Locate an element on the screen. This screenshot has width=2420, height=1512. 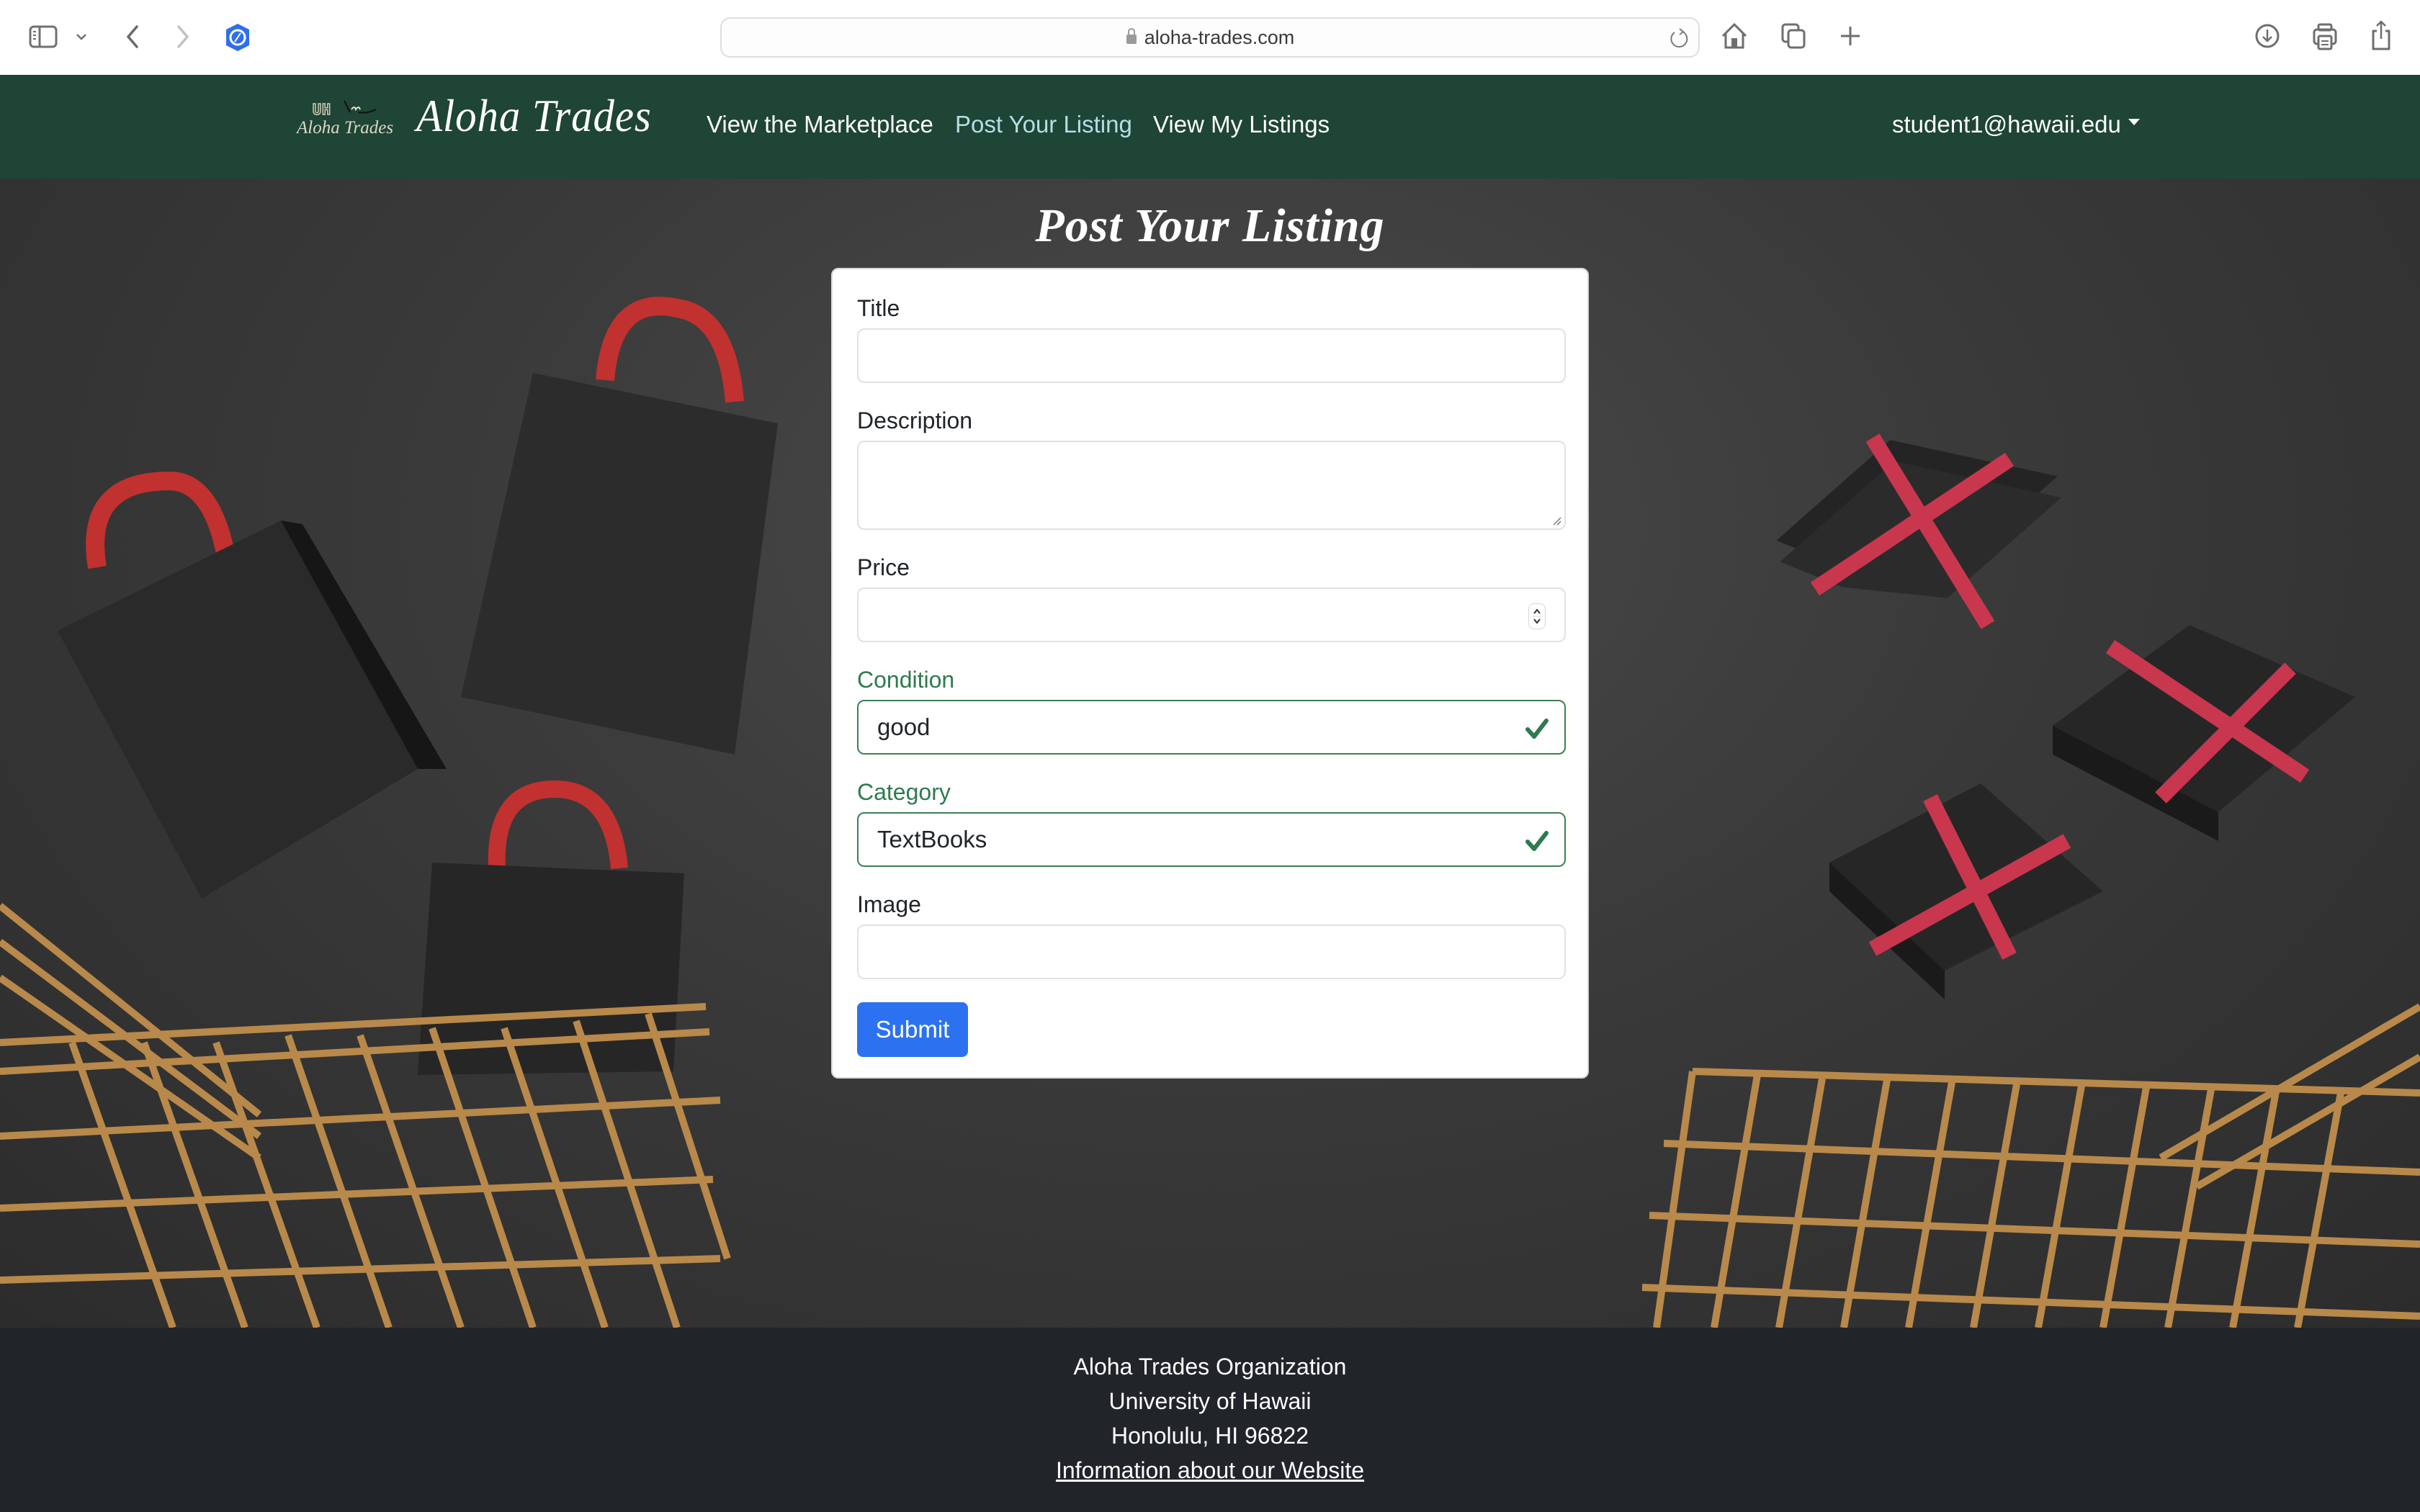
price-input is located at coordinates (1211, 615).